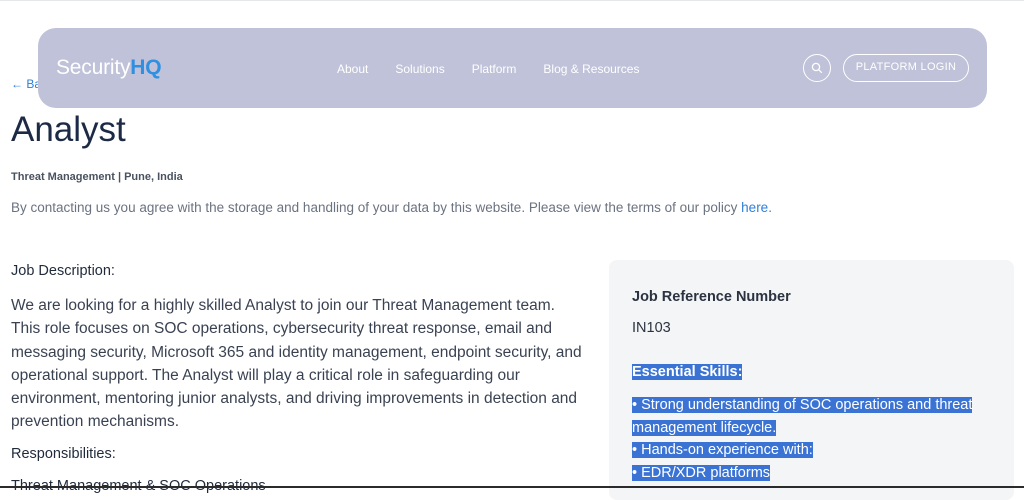 This screenshot has width=1024, height=500. I want to click on list-item: • EDR/XDR platforms, so click(802, 473).